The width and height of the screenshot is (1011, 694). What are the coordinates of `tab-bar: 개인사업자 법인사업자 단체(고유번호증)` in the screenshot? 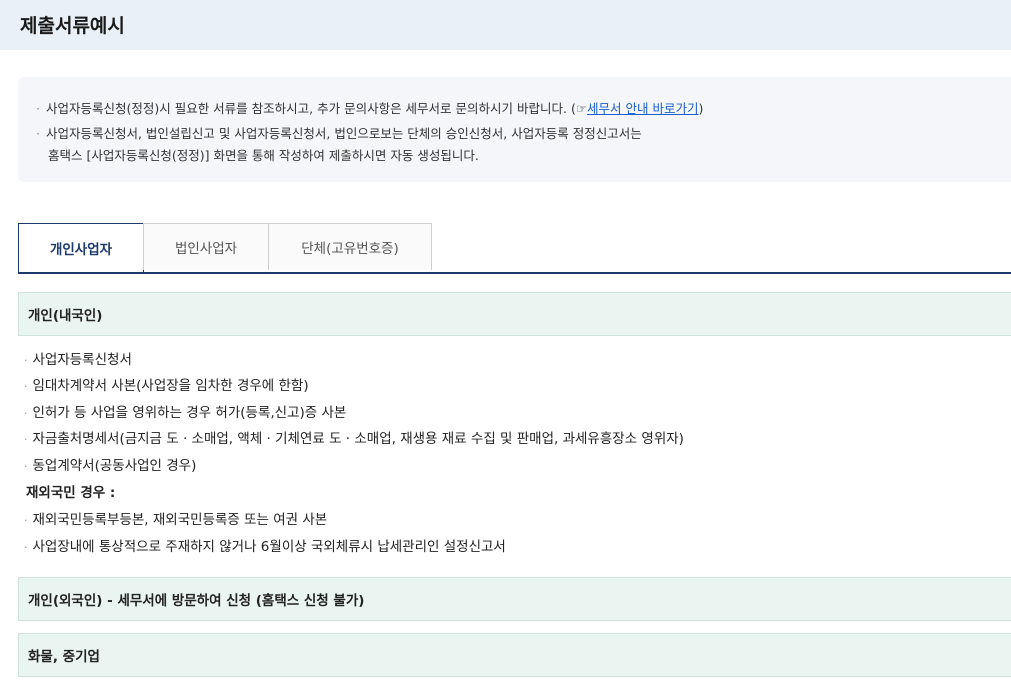 It's located at (514, 248).